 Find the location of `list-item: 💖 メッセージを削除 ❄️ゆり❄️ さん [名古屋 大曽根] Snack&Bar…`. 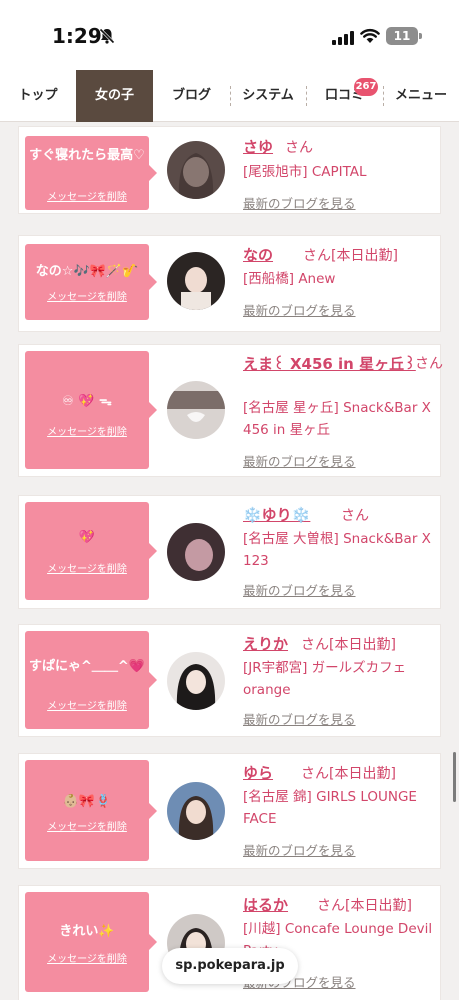

list-item: 💖 メッセージを削除 ❄️ゆり❄️ さん [名古屋 大曽根] Snack&Bar… is located at coordinates (229, 552).